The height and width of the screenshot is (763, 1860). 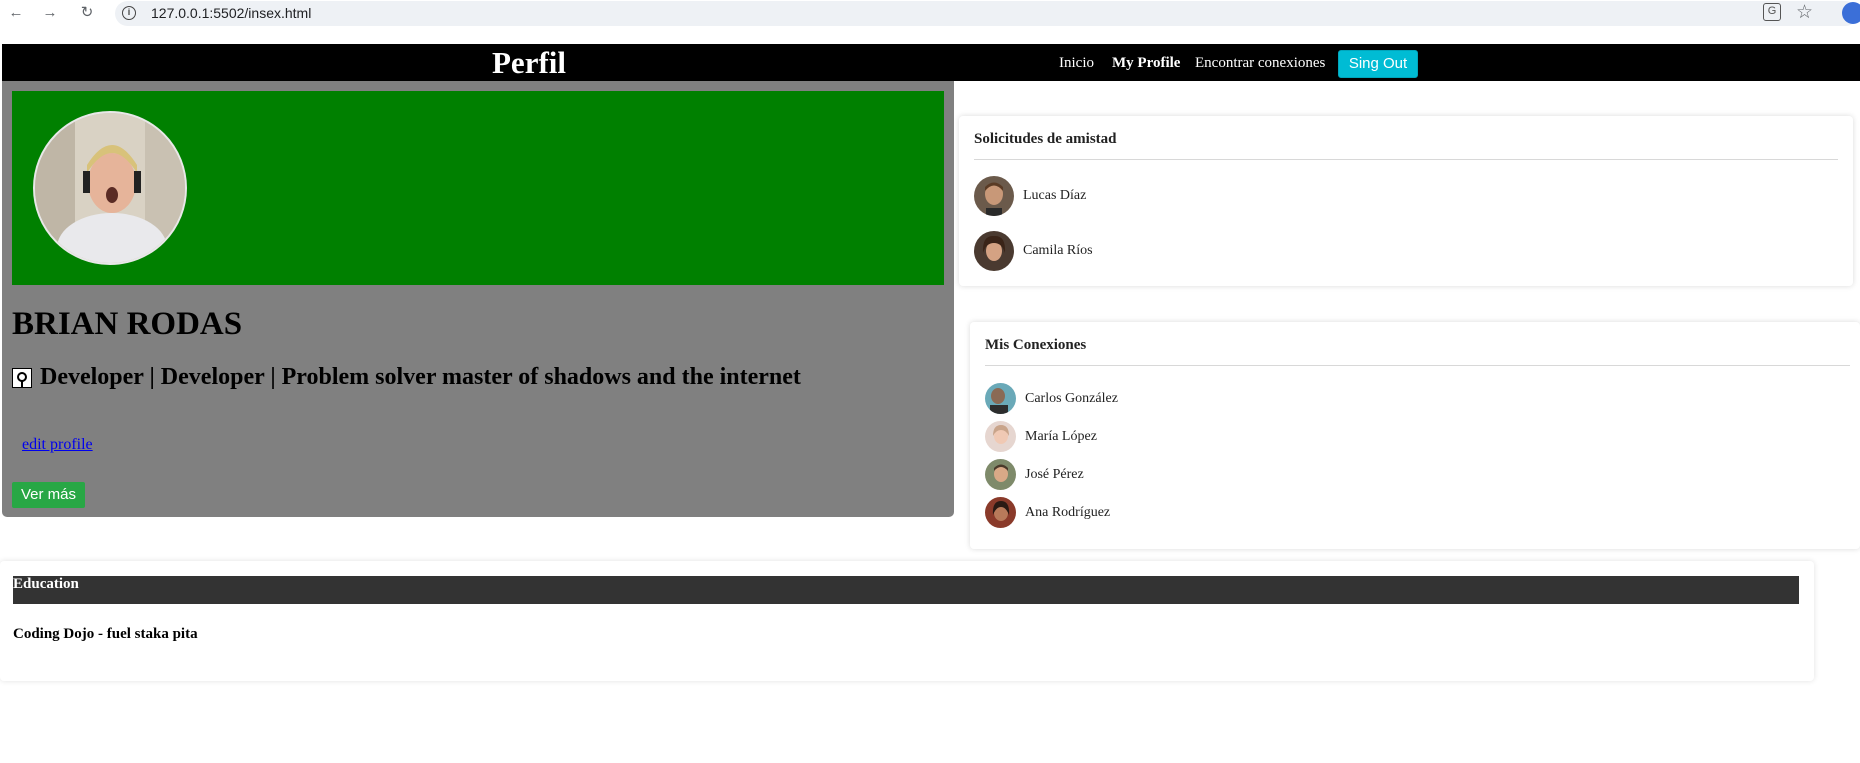 What do you see at coordinates (1045, 139) in the screenshot?
I see `friend-requests-title: Solicitudes de amistad` at bounding box center [1045, 139].